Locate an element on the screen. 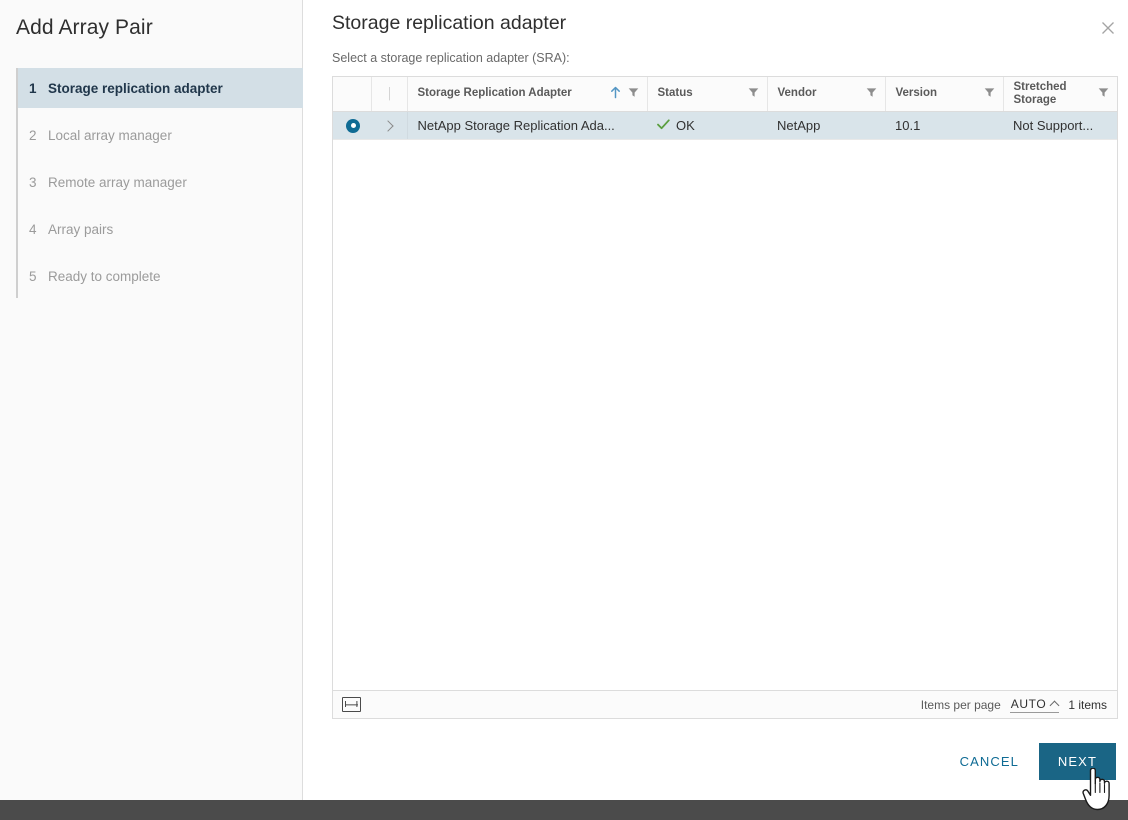  step-number: 1 is located at coordinates (33, 88).